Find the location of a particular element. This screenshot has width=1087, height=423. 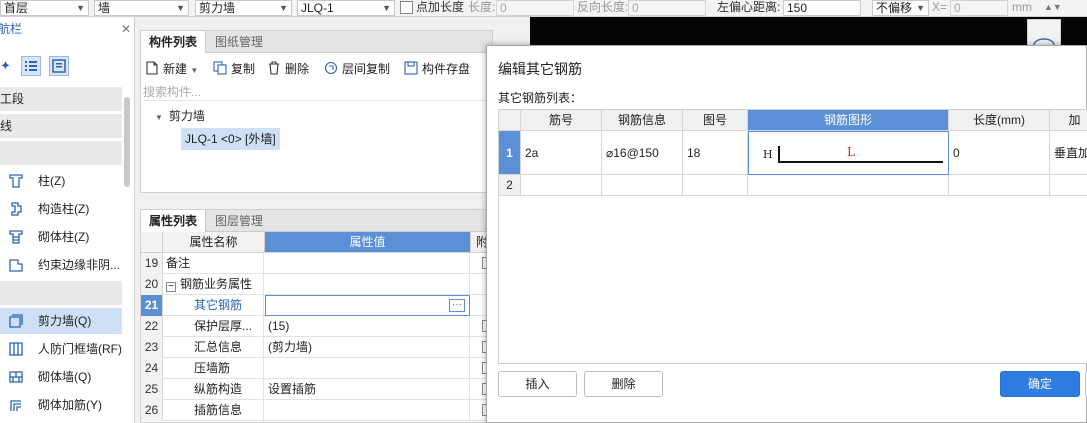

add-length-checkbox is located at coordinates (406, 7).